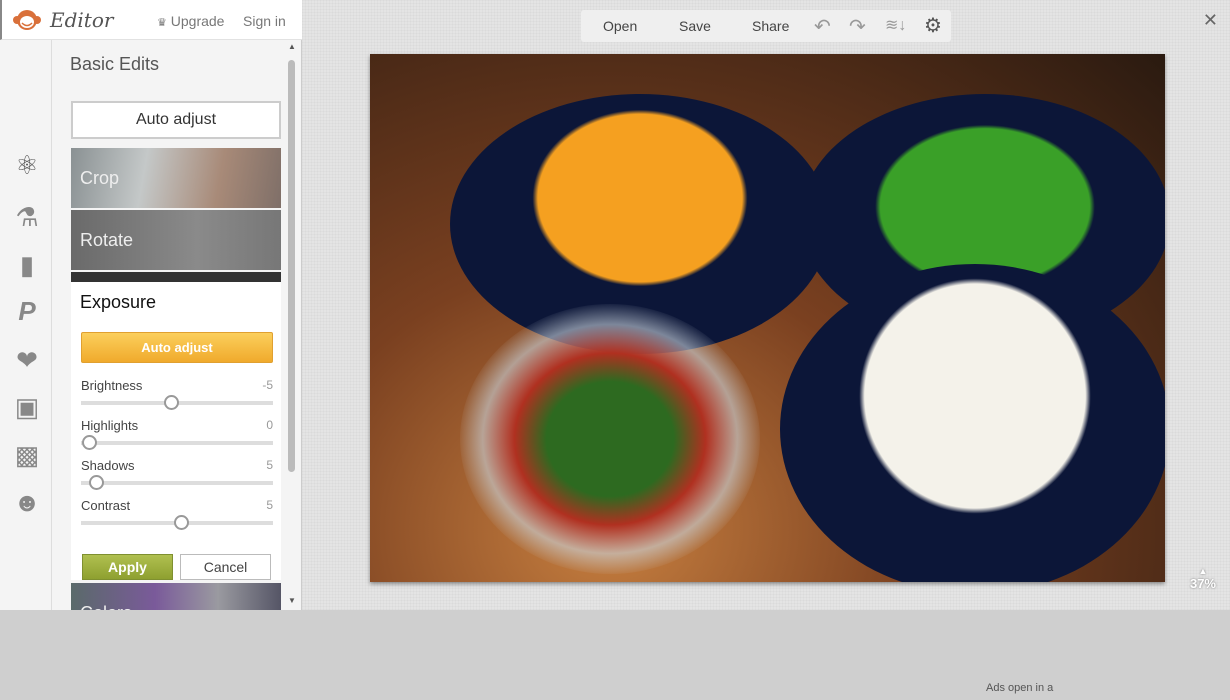  I want to click on text-icon: P, so click(27, 311).